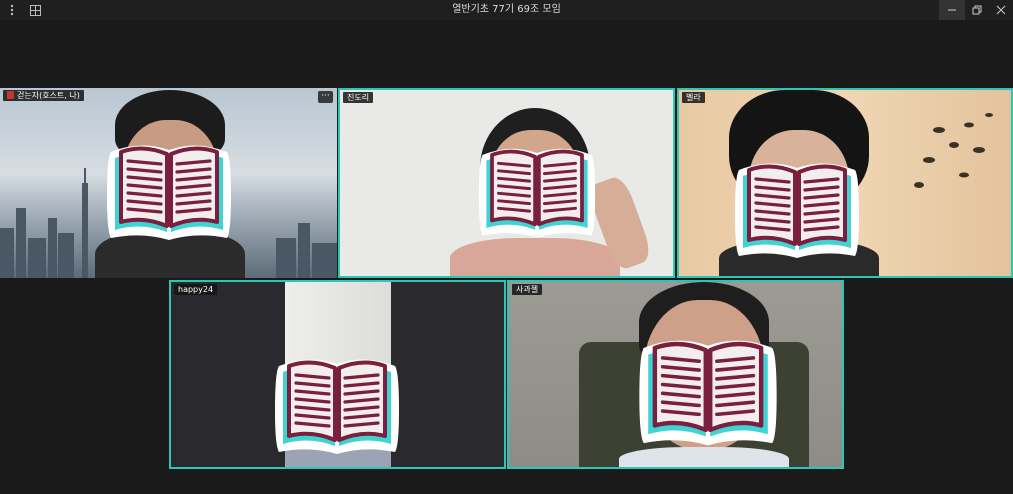 The width and height of the screenshot is (1013, 494). I want to click on host-icon, so click(10, 95).